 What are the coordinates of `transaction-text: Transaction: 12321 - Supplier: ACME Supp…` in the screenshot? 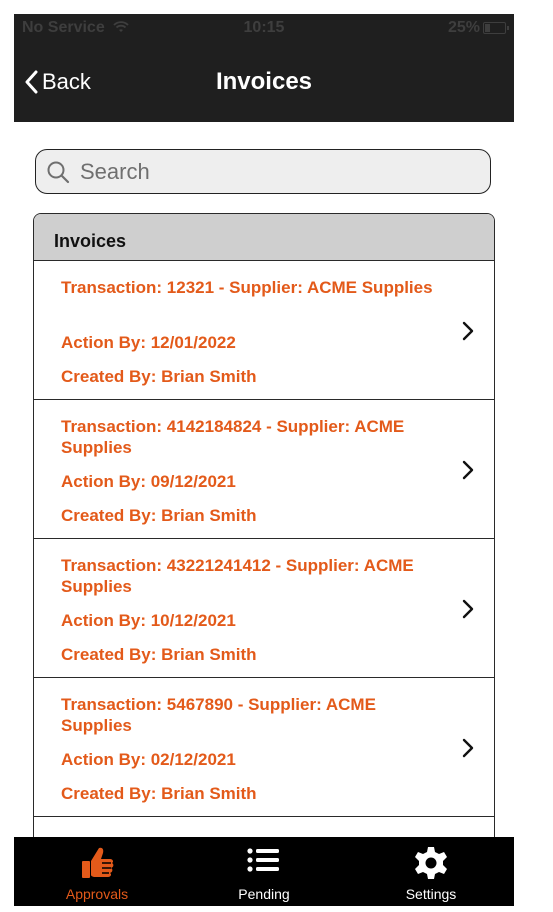 It's located at (247, 287).